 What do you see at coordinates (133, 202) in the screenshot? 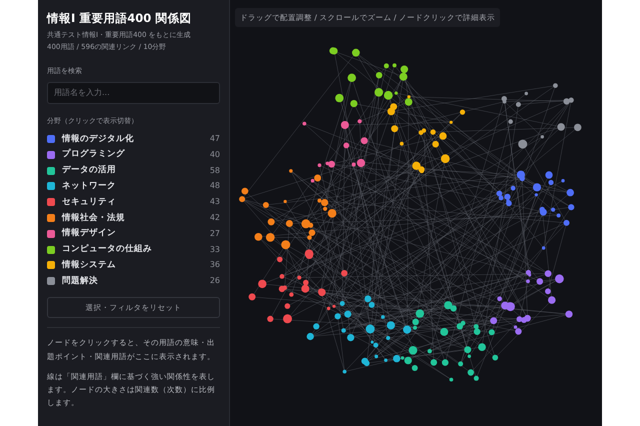
I see `category-item: セキュリティ 43` at bounding box center [133, 202].